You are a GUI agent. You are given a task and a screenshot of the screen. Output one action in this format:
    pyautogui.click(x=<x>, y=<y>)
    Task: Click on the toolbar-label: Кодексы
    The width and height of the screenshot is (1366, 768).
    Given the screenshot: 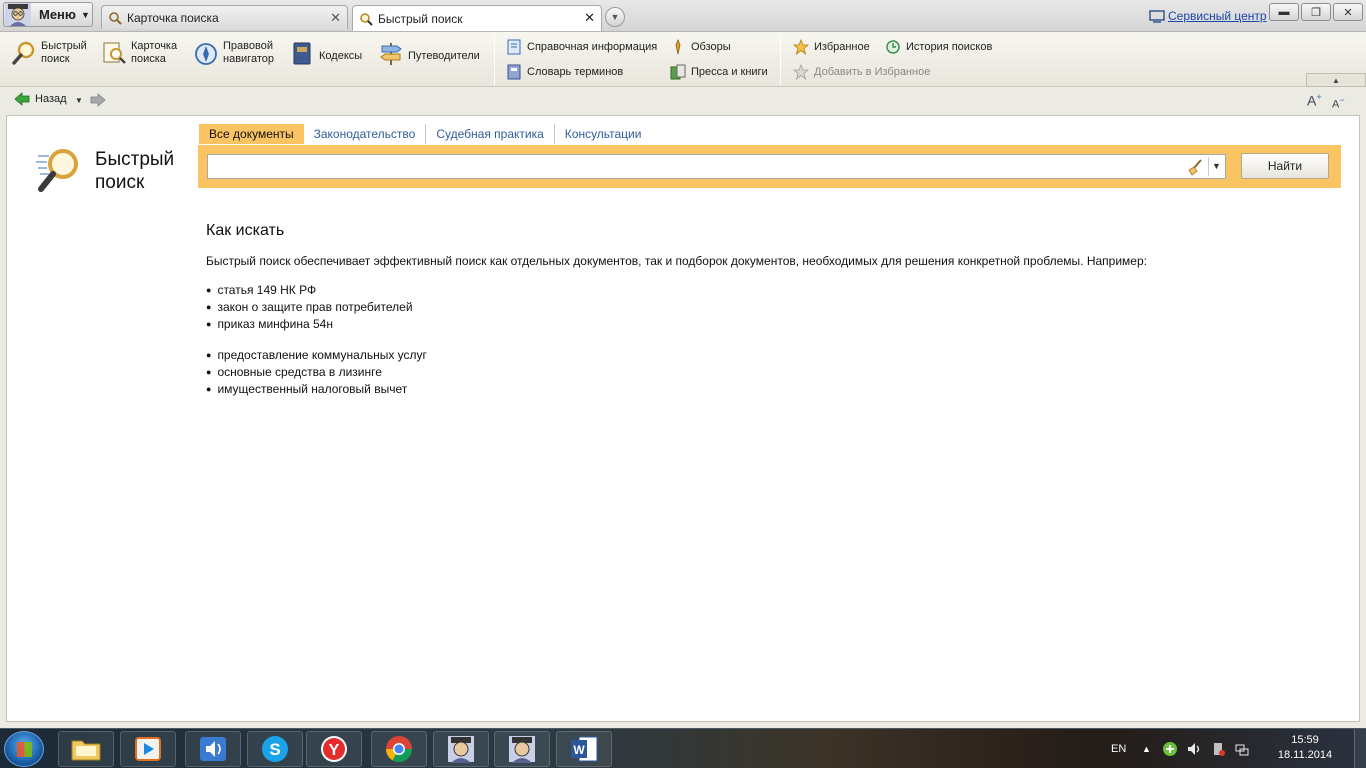 What is the action you would take?
    pyautogui.click(x=341, y=55)
    